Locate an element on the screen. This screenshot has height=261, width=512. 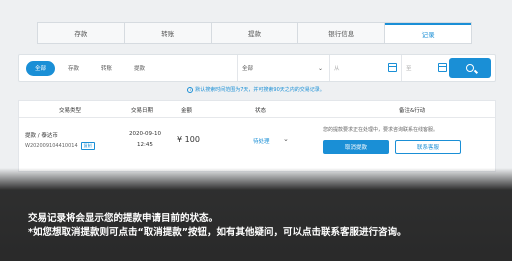
row-amount: 100 is located at coordinates (192, 139).